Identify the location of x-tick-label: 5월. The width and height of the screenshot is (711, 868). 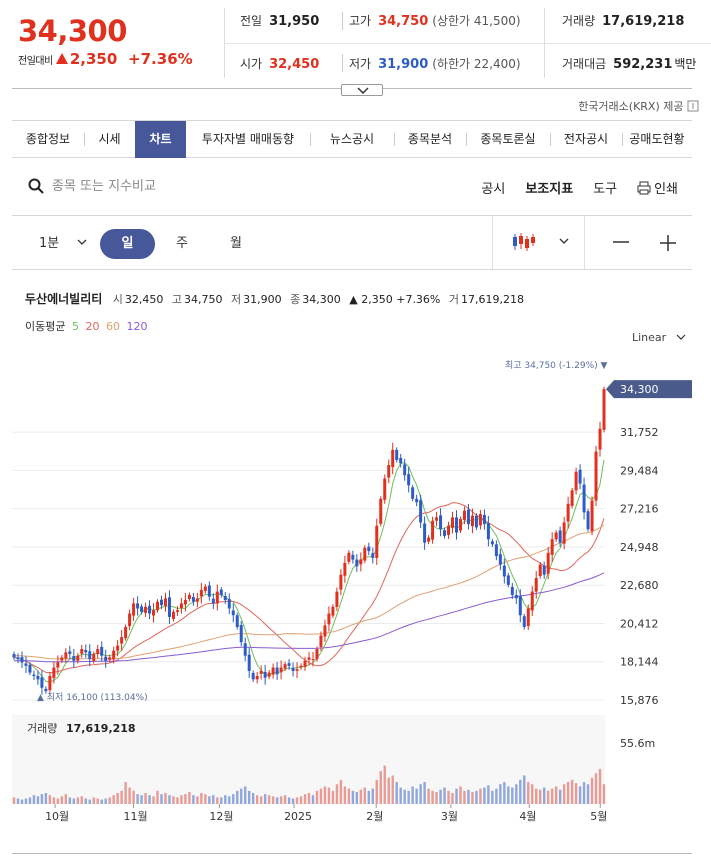
(598, 816).